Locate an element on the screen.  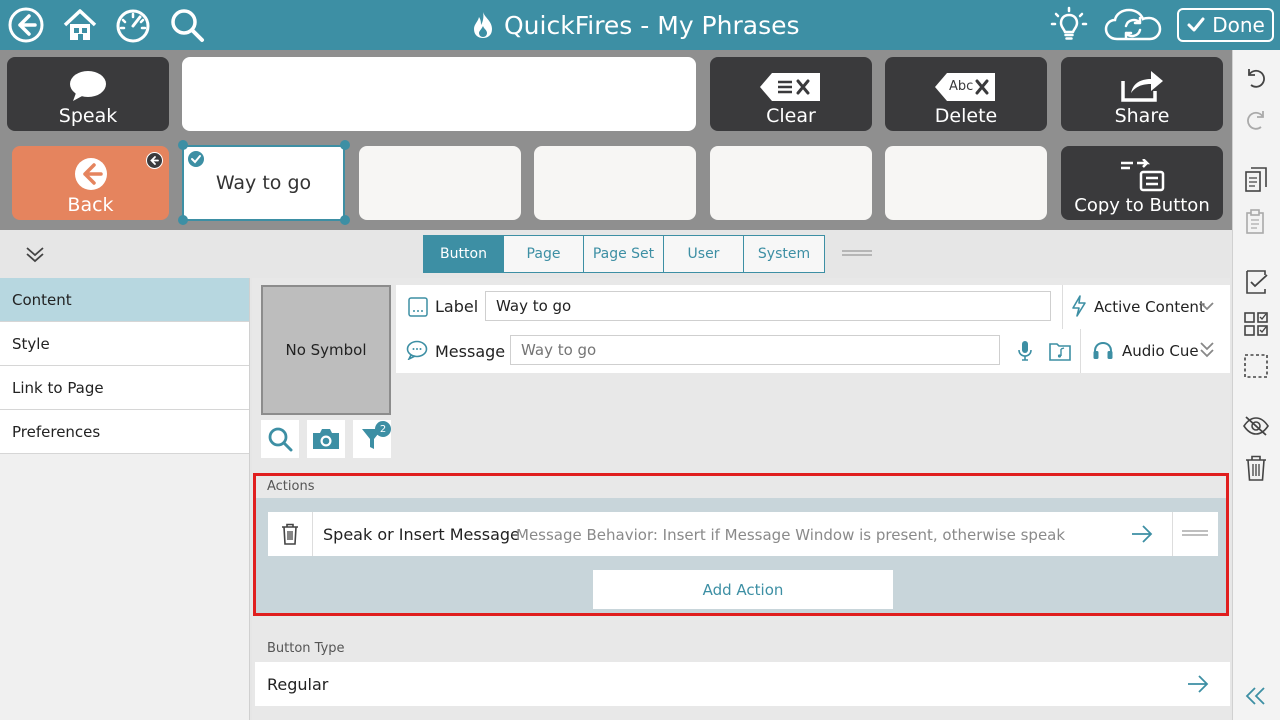
speak-label: Speak is located at coordinates (88, 116).